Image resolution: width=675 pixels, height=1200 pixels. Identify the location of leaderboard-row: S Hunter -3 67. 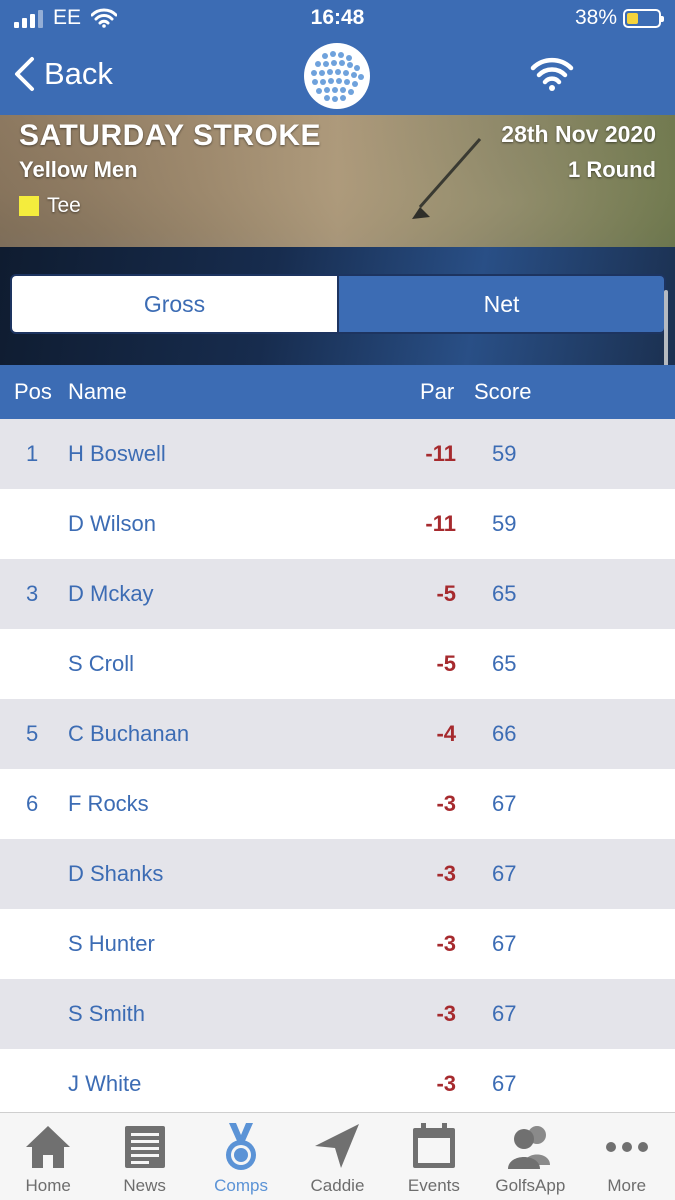
(337, 944).